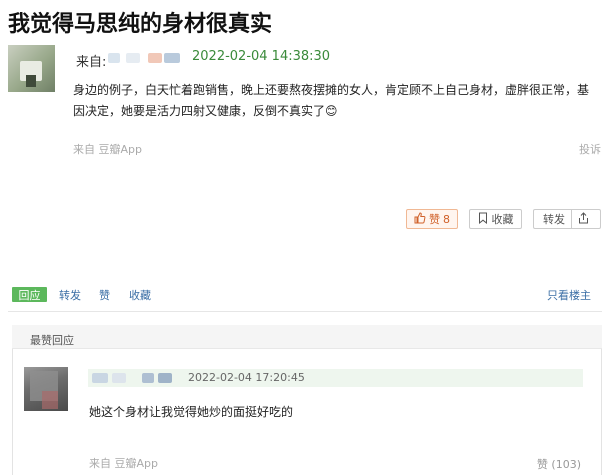 The image size is (605, 475). I want to click on best-replies-title: 最赞回应, so click(52, 340).